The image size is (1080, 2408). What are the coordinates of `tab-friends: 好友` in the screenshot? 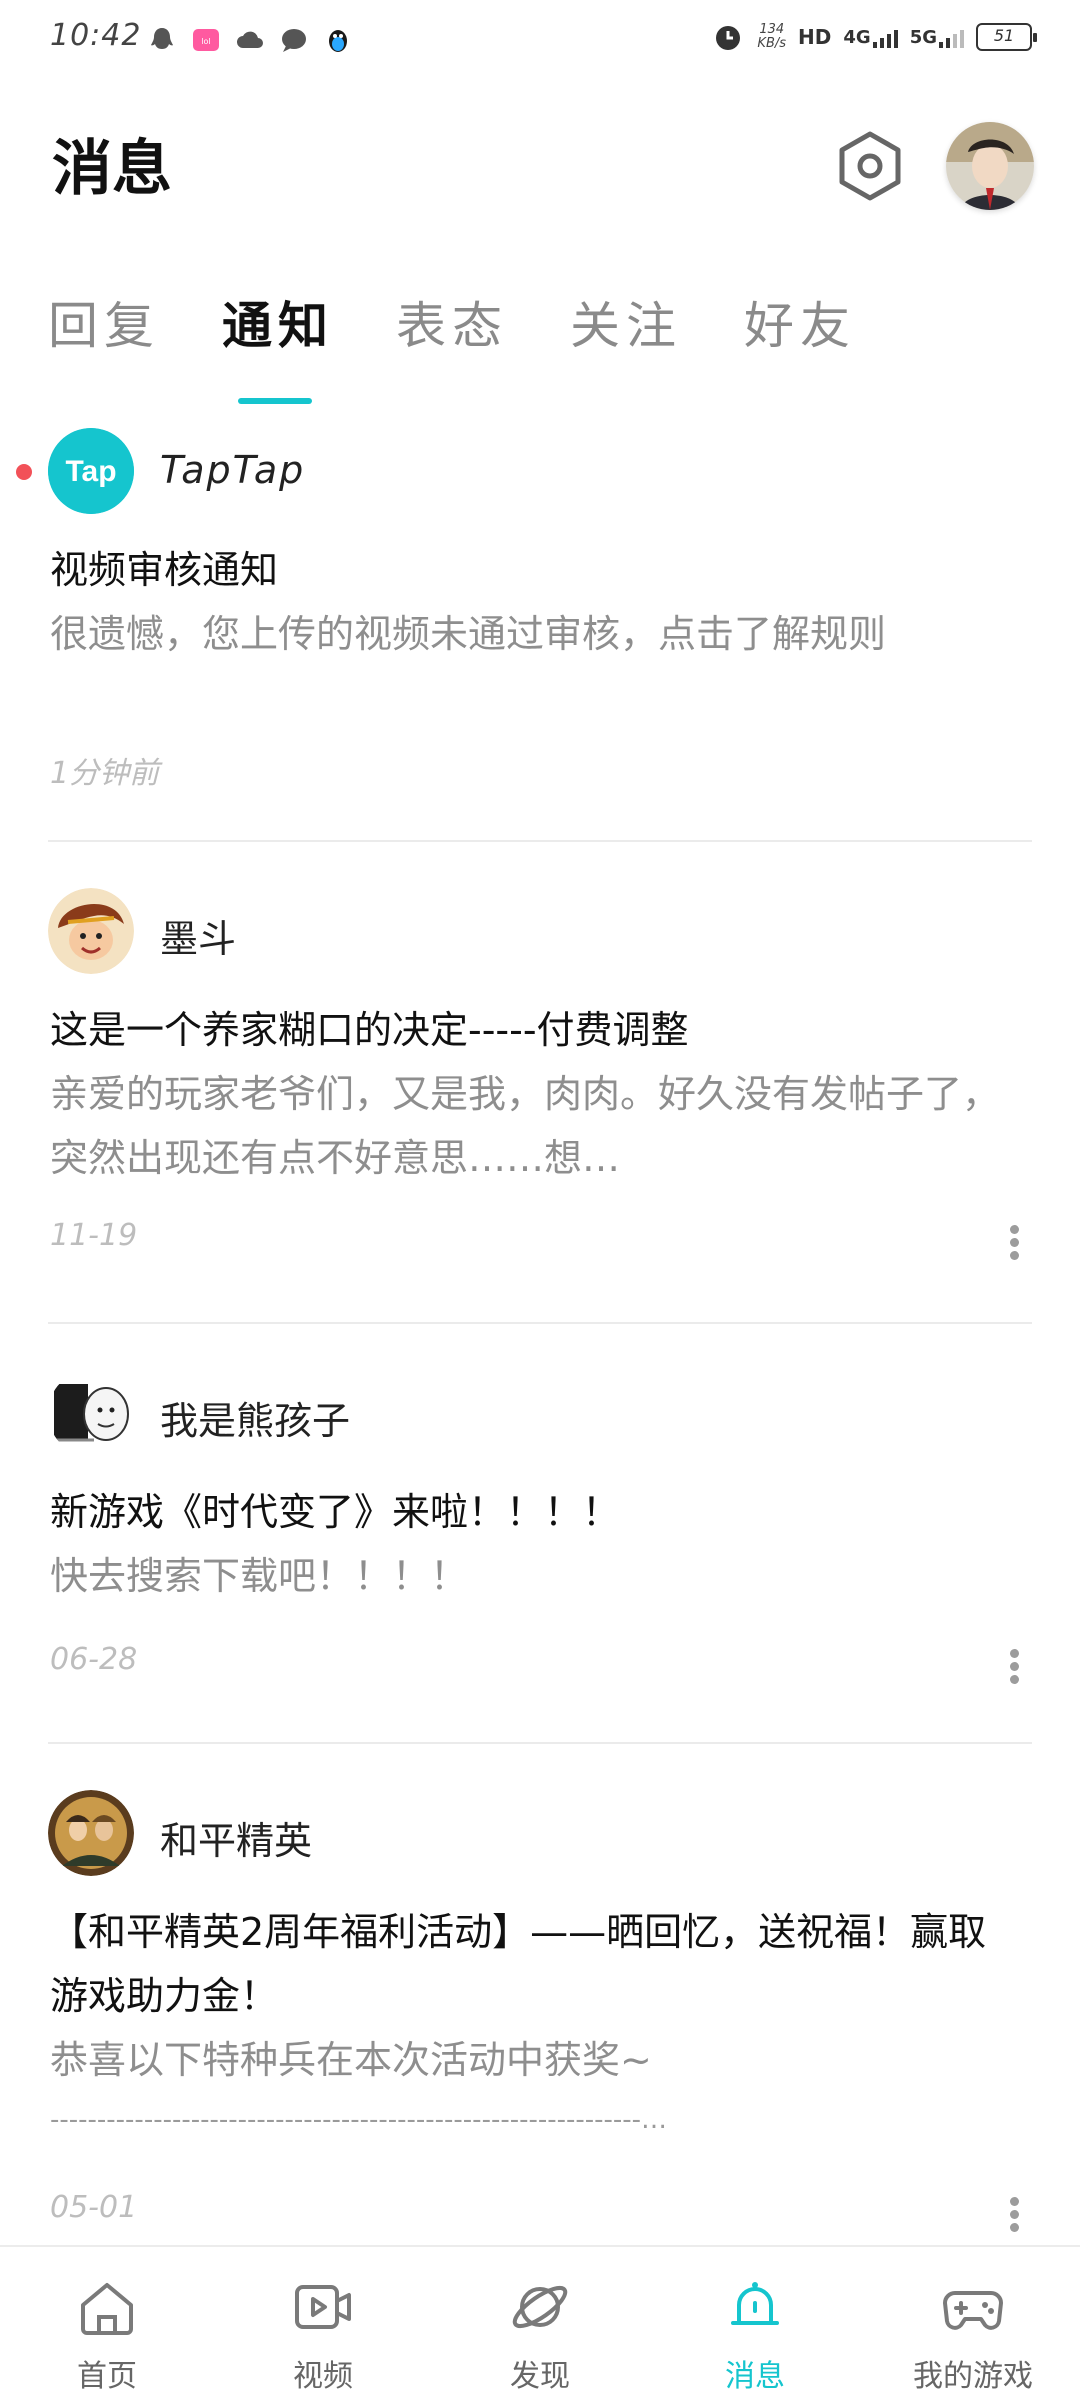 It's located at (800, 322).